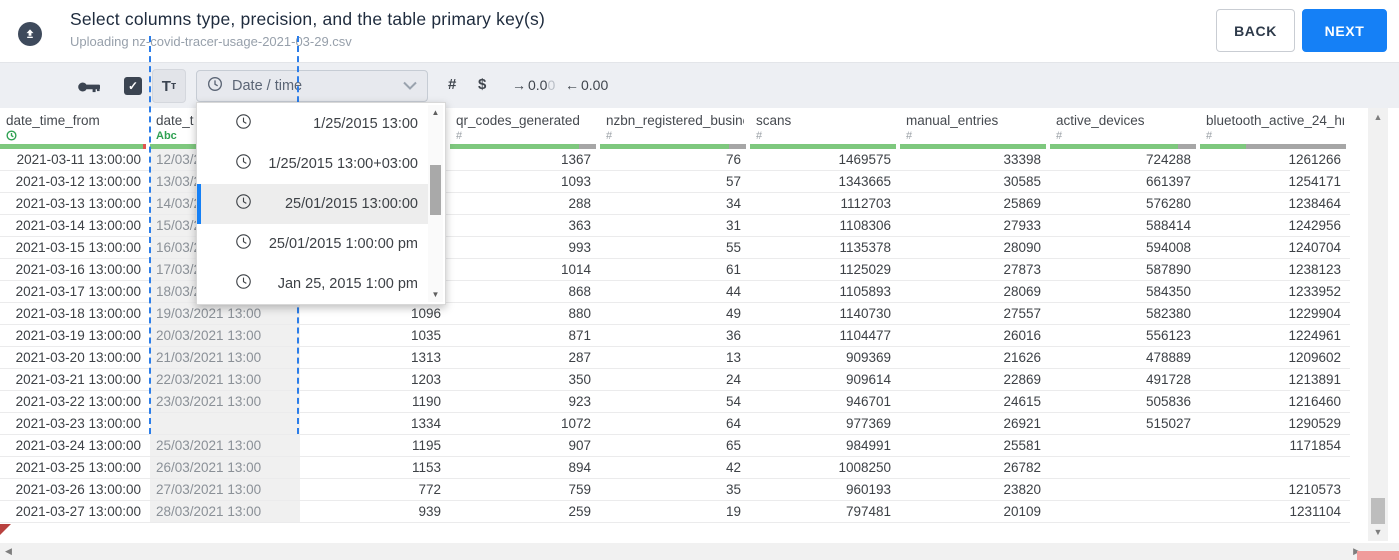 The height and width of the screenshot is (560, 1399). Describe the element at coordinates (225, 490) in the screenshot. I see `cell: 27/03/2021 13:00` at that location.